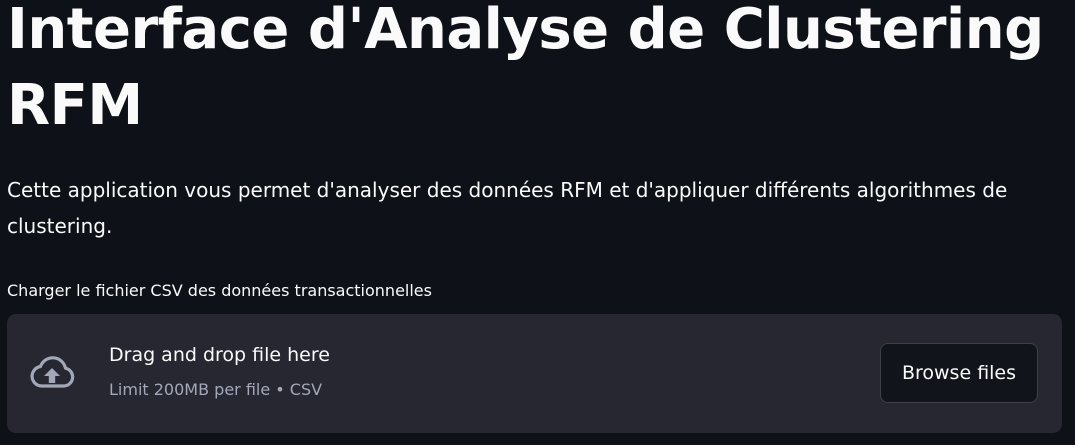 This screenshot has height=445, width=1075. What do you see at coordinates (216, 389) in the screenshot?
I see `file-limit-text: Limit 200MB per file • CSV` at bounding box center [216, 389].